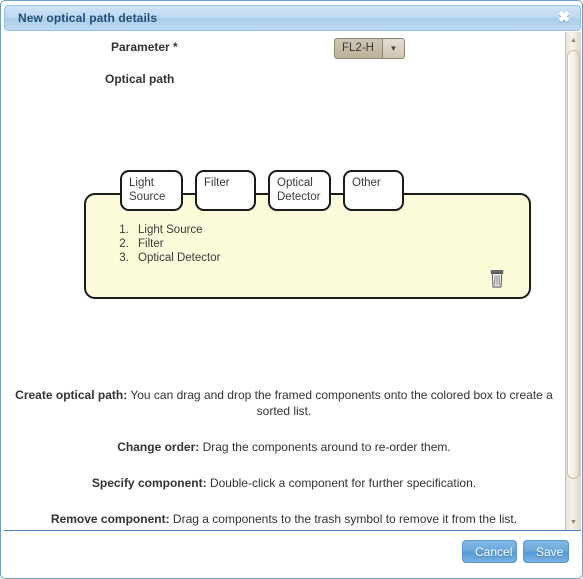  What do you see at coordinates (393, 48) in the screenshot?
I see `chevron-down-icon: ▼` at bounding box center [393, 48].